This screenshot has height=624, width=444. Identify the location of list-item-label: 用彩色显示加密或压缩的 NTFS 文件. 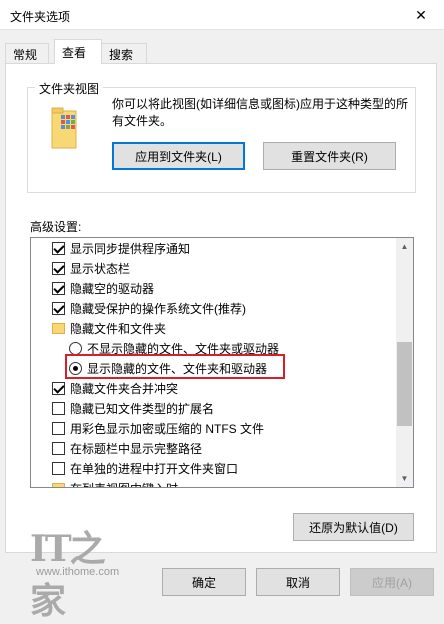
(167, 428).